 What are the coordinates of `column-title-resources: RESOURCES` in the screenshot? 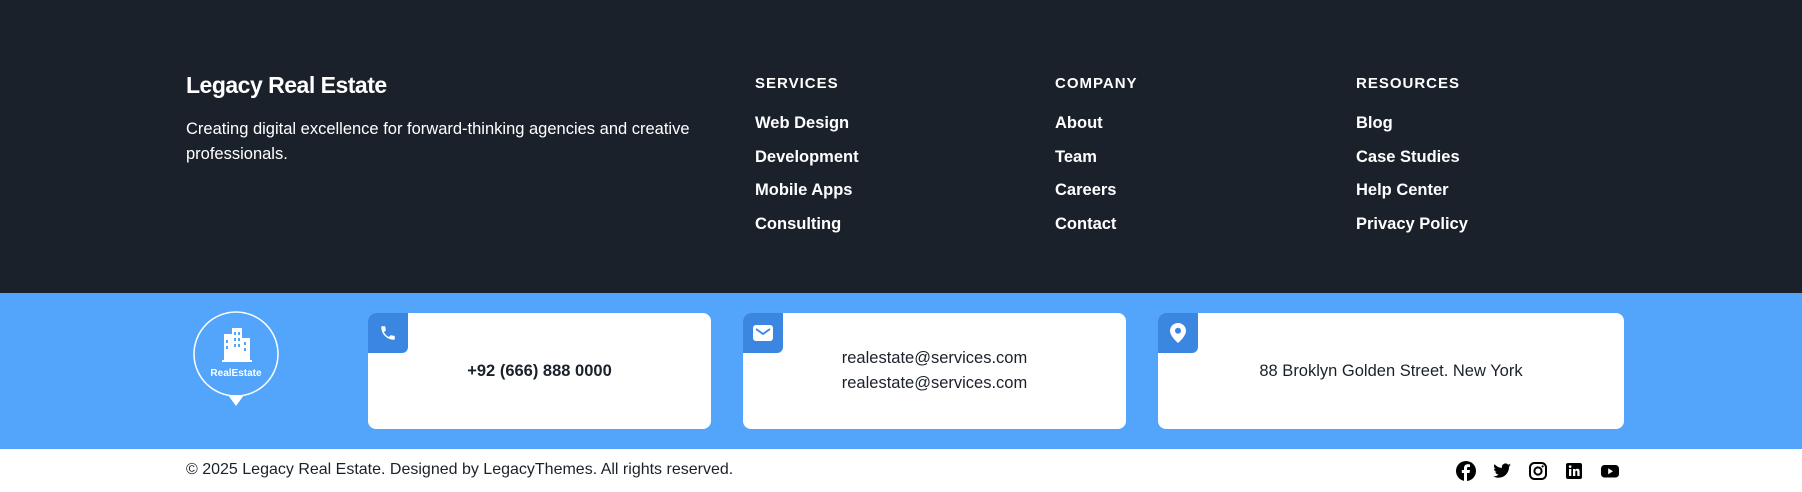 It's located at (1408, 83).